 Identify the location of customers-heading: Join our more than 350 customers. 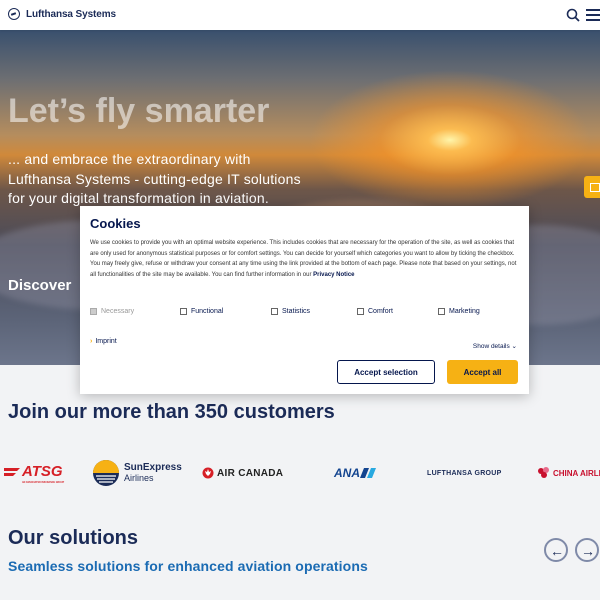
(171, 412).